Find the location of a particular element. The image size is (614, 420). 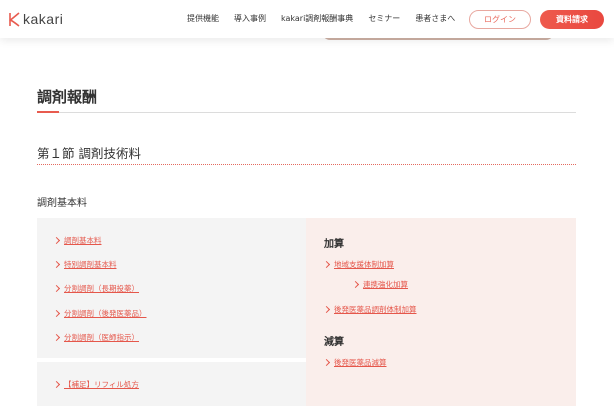

link-community-support: 地域支援体制加算 is located at coordinates (358, 264).